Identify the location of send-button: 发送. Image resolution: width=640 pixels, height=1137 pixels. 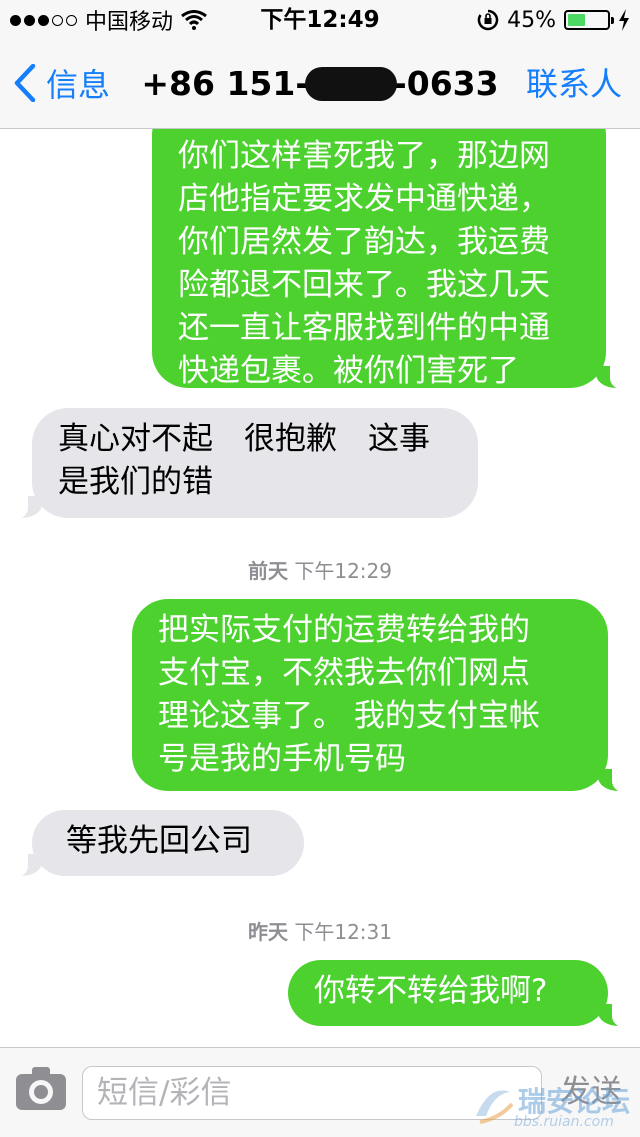
(591, 1092).